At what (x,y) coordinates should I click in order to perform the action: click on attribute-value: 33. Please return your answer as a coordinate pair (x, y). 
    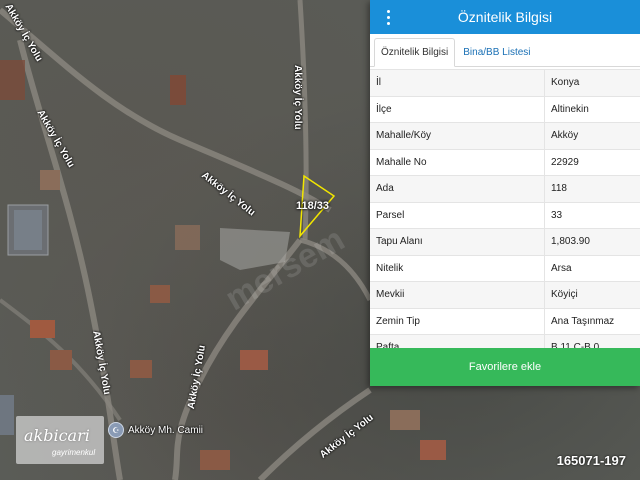
    Looking at the image, I should click on (592, 215).